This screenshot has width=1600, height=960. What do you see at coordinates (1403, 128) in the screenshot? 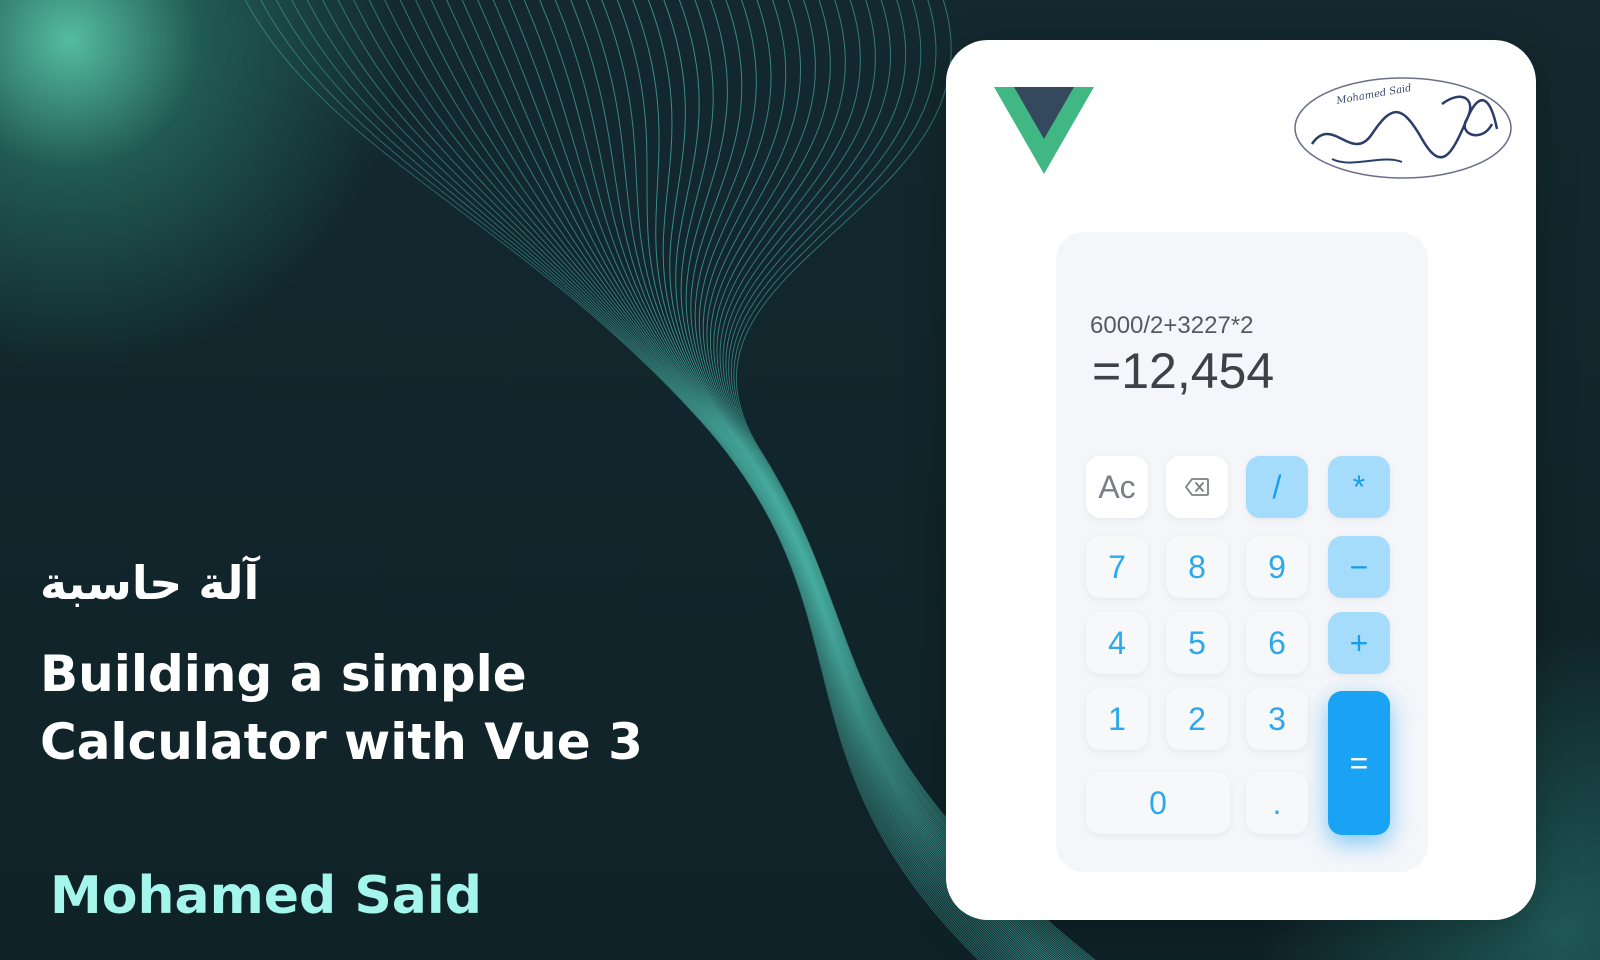
I see `signature-stamp: Mohamed Said` at bounding box center [1403, 128].